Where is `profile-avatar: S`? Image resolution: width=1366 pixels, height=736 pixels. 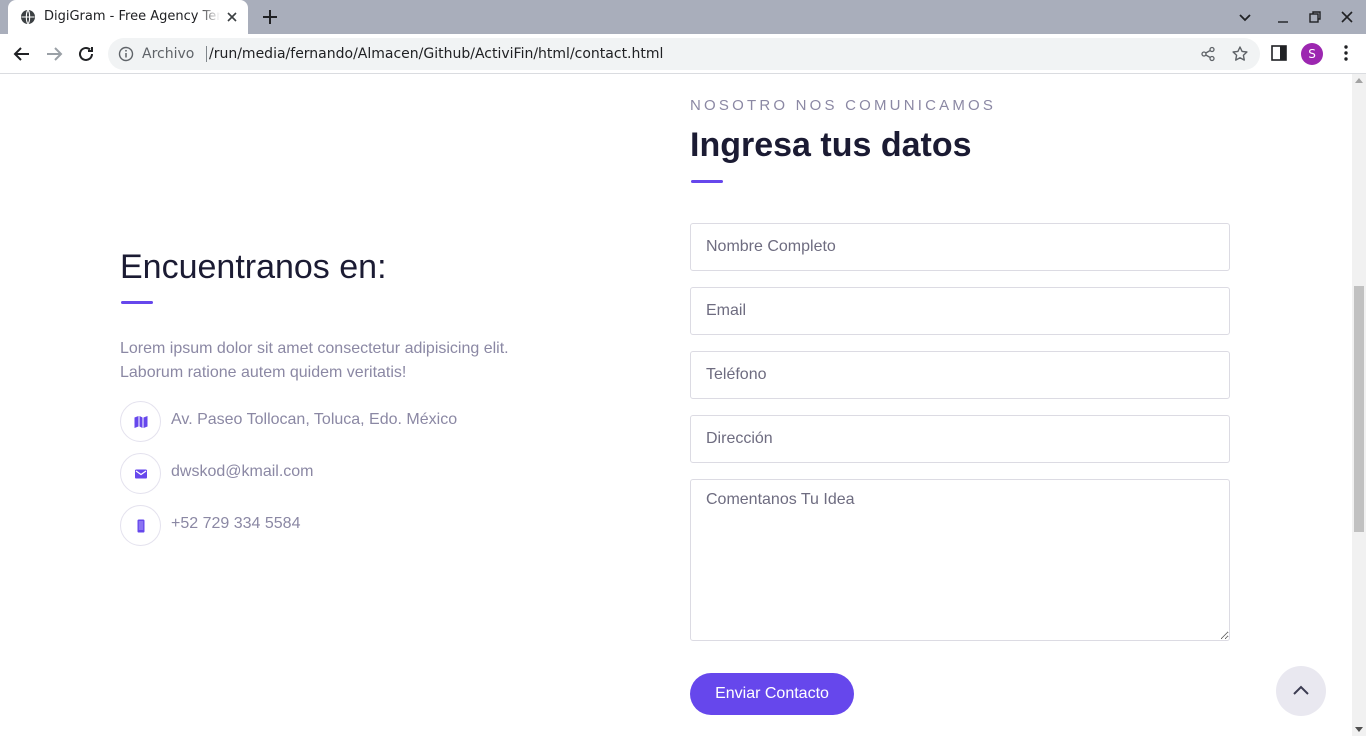
profile-avatar: S is located at coordinates (1312, 54).